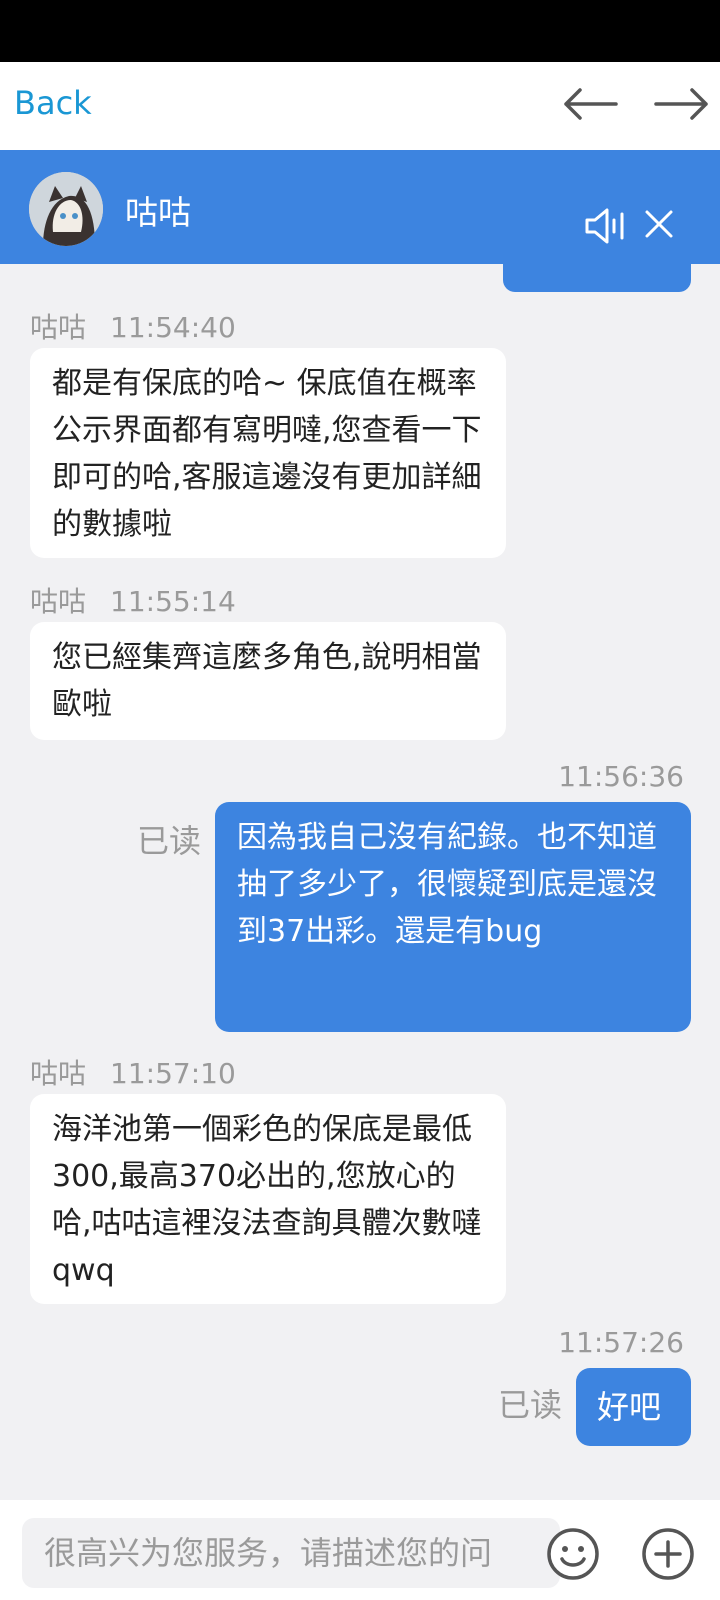 Image resolution: width=720 pixels, height=1600 pixels. Describe the element at coordinates (173, 327) in the screenshot. I see `message-time: 11:54:40` at that location.